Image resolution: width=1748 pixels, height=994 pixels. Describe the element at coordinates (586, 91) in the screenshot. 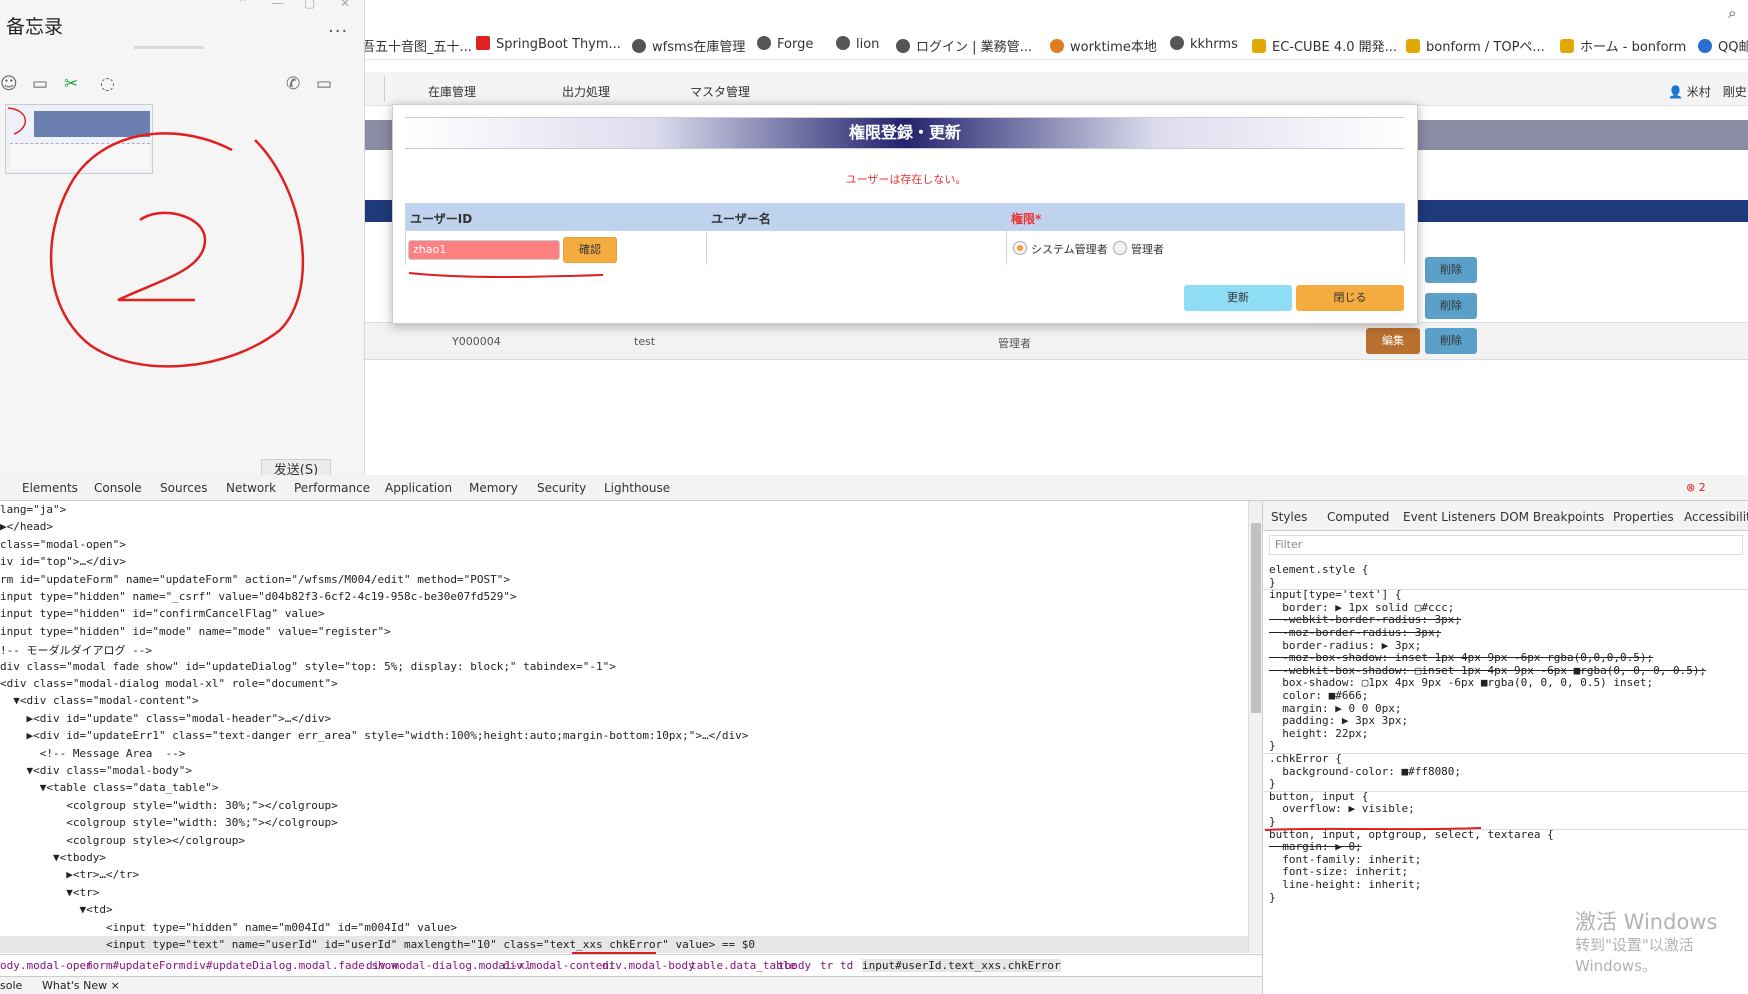

I see `nav-item-output: 出力処理` at that location.